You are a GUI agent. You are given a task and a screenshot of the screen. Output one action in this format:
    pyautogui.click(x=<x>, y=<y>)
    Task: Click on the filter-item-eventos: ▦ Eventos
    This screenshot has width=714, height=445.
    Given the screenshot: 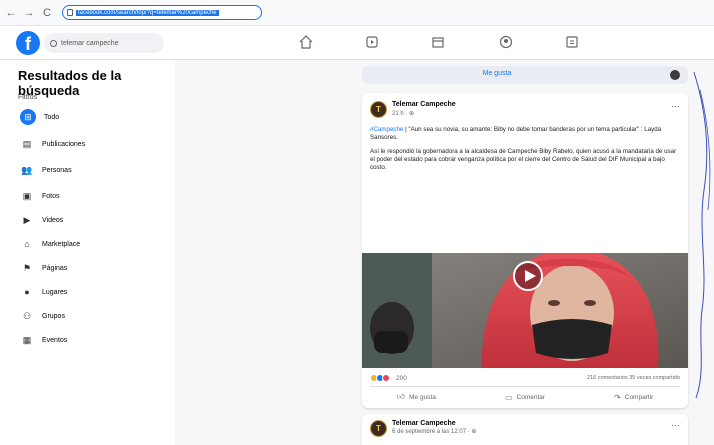 What is the action you would take?
    pyautogui.click(x=44, y=340)
    